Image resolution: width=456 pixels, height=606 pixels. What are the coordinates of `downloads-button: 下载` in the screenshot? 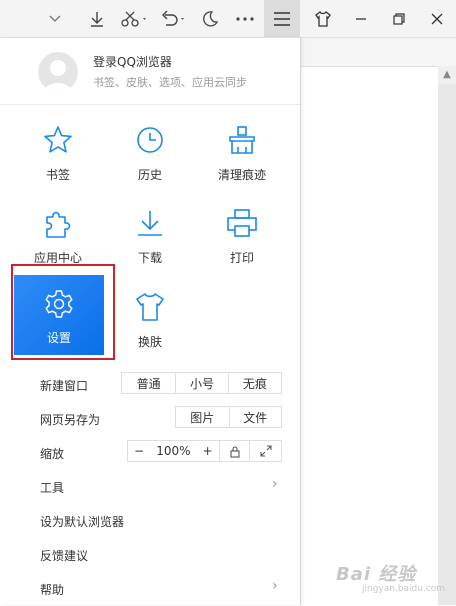 It's located at (150, 236).